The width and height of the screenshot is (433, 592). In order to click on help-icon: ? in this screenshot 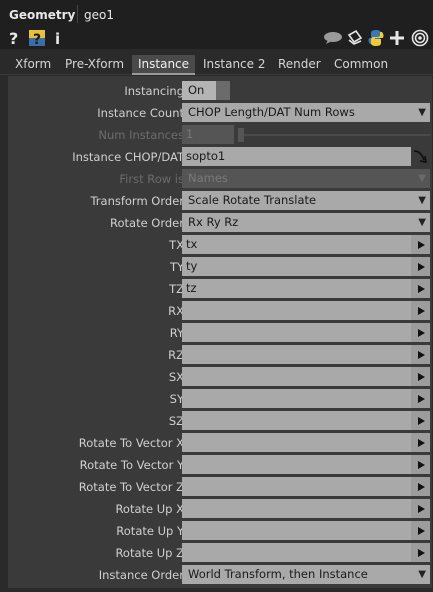, I will do `click(14, 38)`.